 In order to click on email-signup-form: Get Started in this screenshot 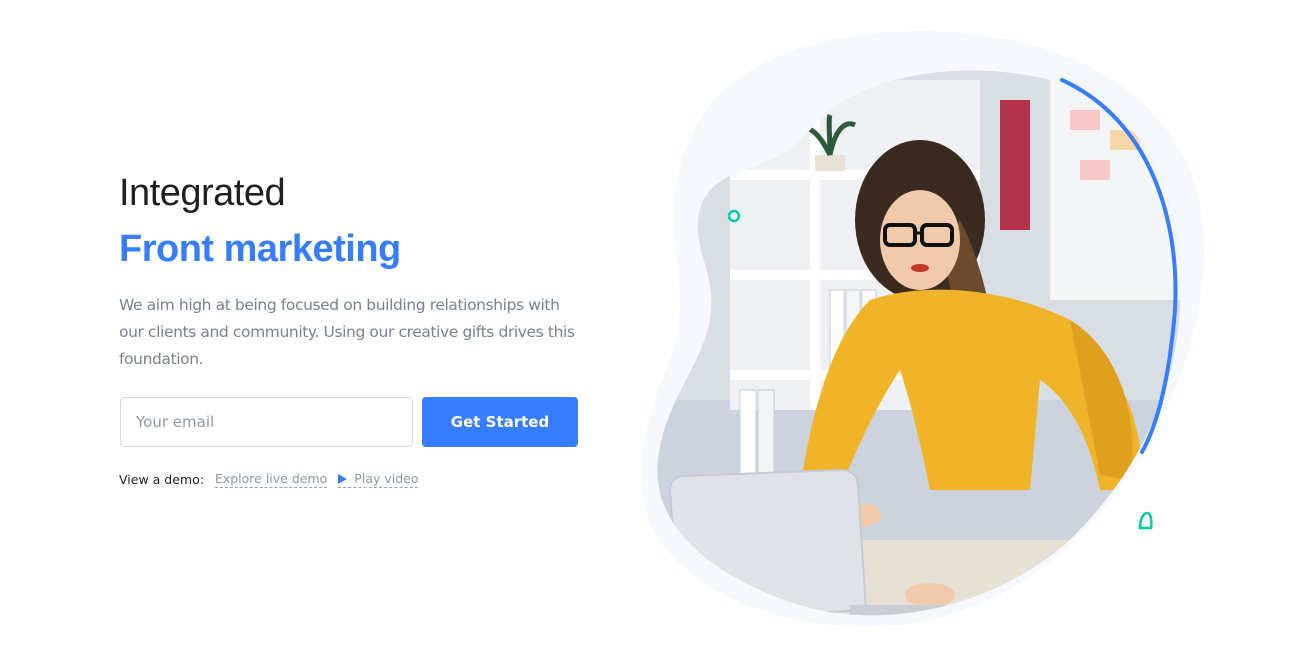, I will do `click(349, 422)`.